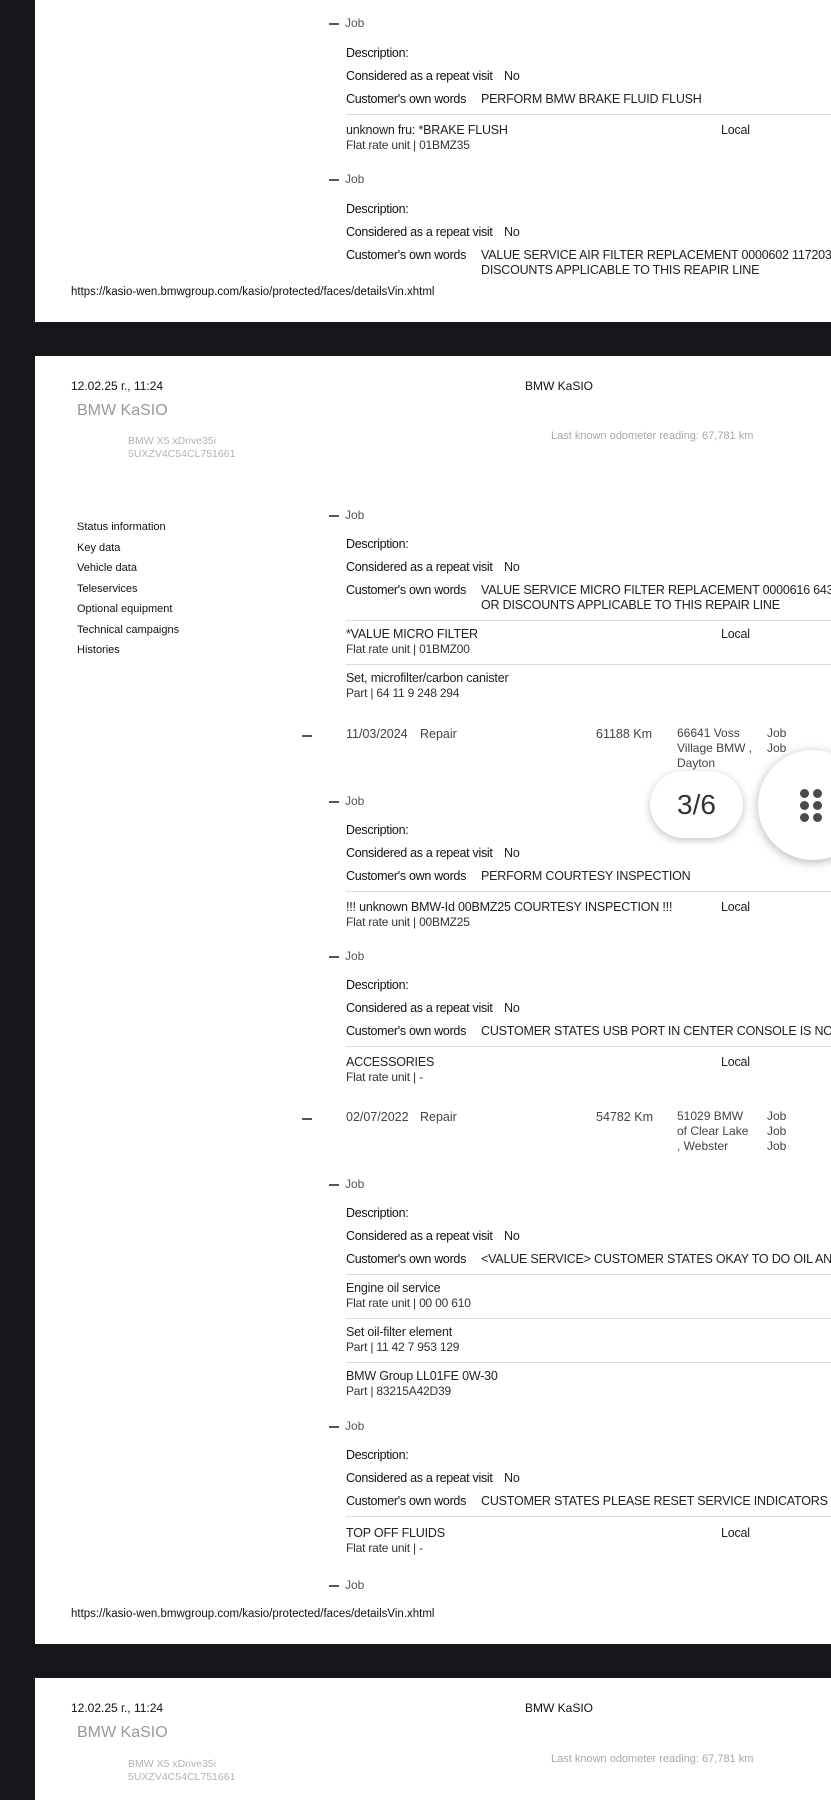 The height and width of the screenshot is (1800, 831). Describe the element at coordinates (390, 1062) in the screenshot. I see `item-name: ACCESSORIES` at that location.